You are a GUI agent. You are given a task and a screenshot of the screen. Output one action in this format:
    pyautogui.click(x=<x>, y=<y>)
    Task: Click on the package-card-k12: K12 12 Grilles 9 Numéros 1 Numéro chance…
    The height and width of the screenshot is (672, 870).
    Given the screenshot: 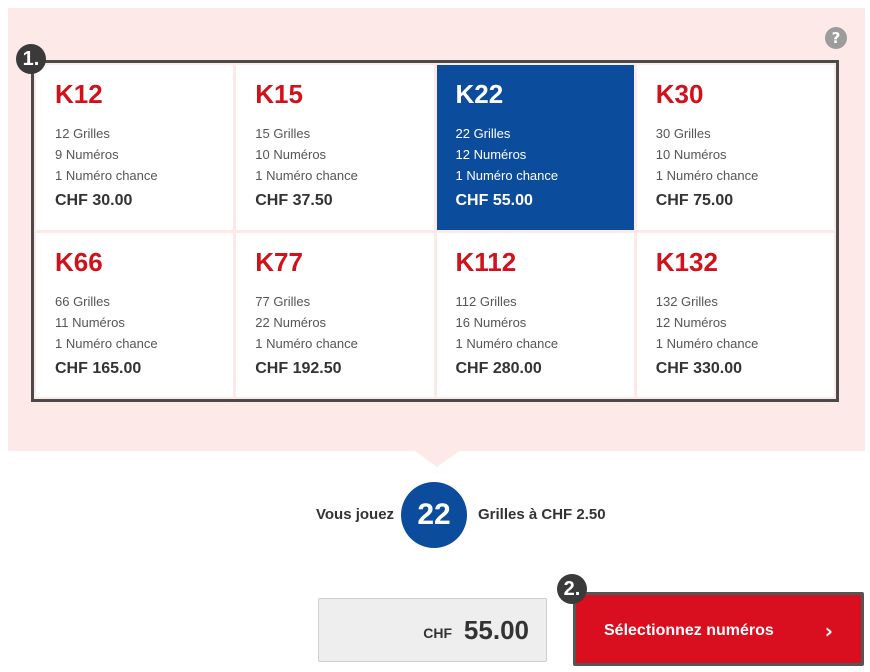 What is the action you would take?
    pyautogui.click(x=135, y=147)
    